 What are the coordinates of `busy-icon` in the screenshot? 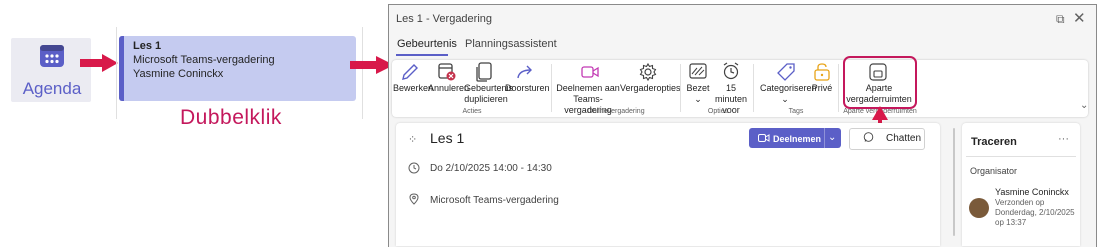 It's located at (698, 71).